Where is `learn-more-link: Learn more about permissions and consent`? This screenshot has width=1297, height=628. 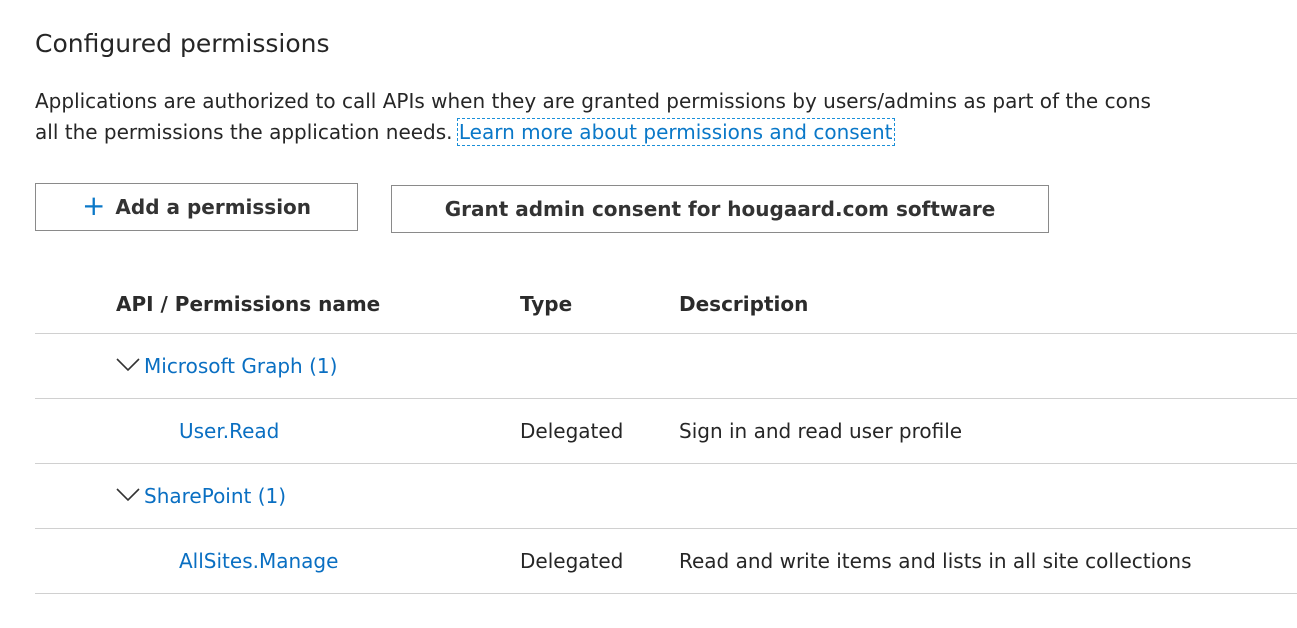 learn-more-link: Learn more about permissions and consent is located at coordinates (675, 132).